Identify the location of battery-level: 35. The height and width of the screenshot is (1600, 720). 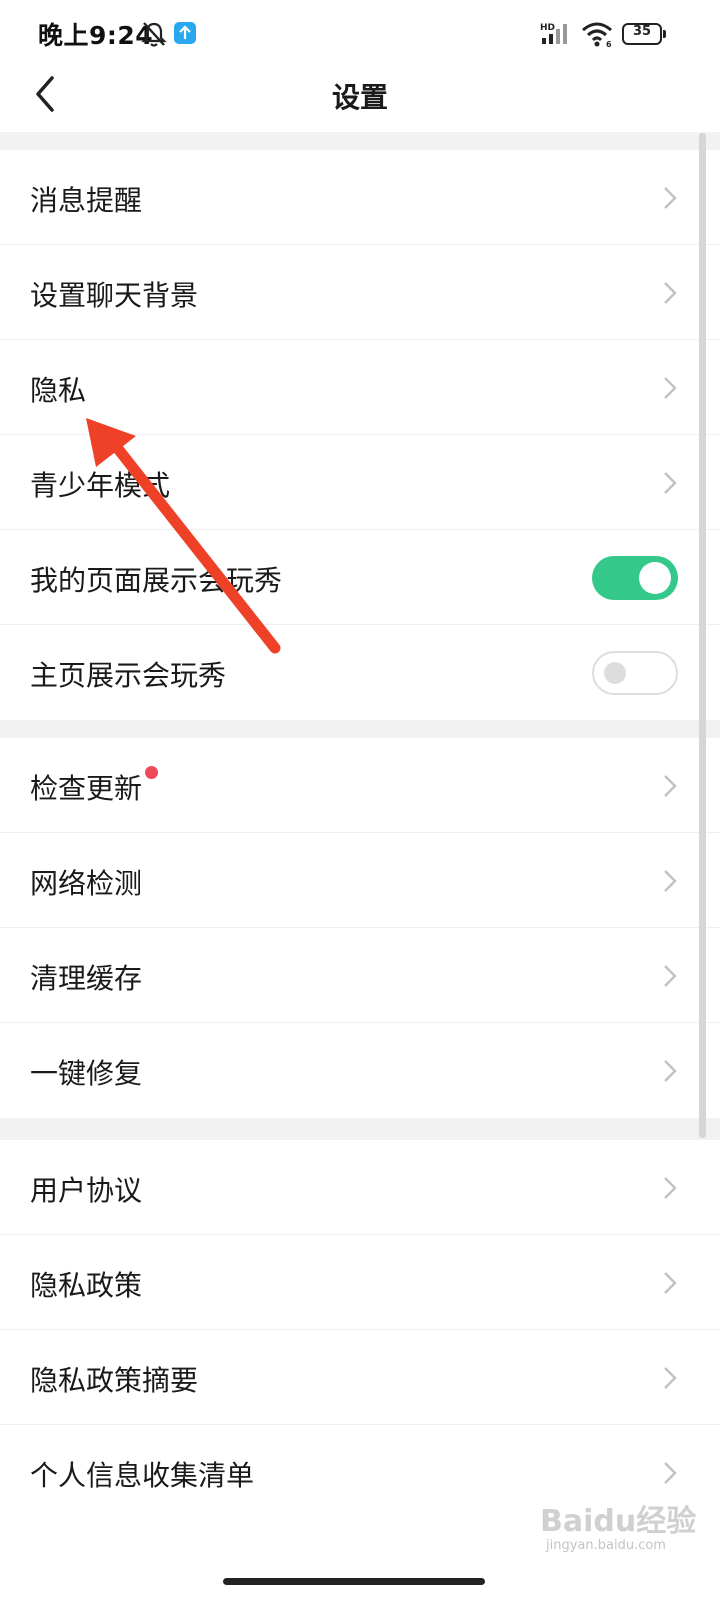
(642, 31).